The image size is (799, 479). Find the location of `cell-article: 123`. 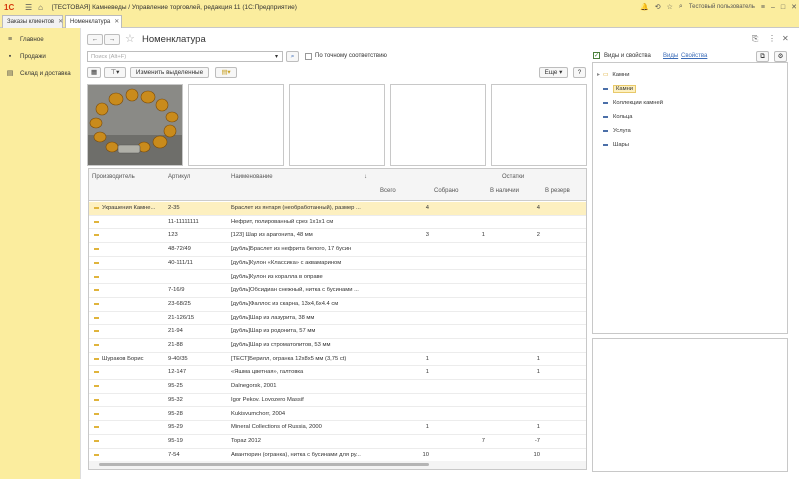

cell-article: 123 is located at coordinates (173, 235).